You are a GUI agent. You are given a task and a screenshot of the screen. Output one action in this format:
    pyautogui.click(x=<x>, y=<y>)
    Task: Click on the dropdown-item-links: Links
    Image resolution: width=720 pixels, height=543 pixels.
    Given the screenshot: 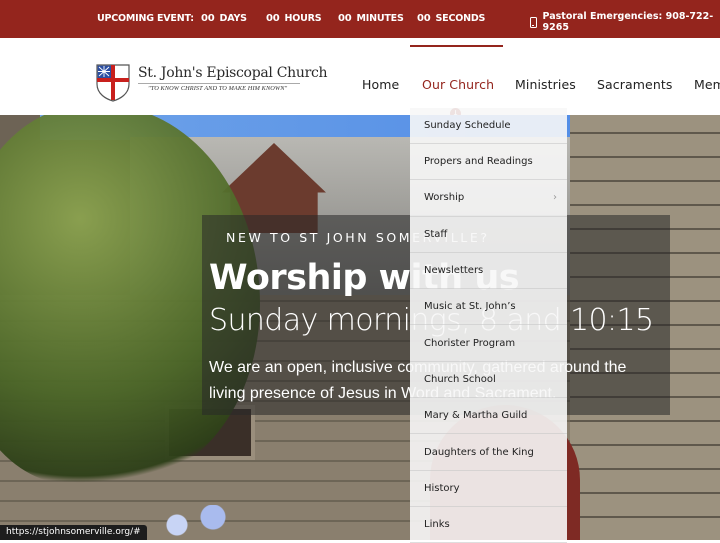 What is the action you would take?
    pyautogui.click(x=488, y=525)
    